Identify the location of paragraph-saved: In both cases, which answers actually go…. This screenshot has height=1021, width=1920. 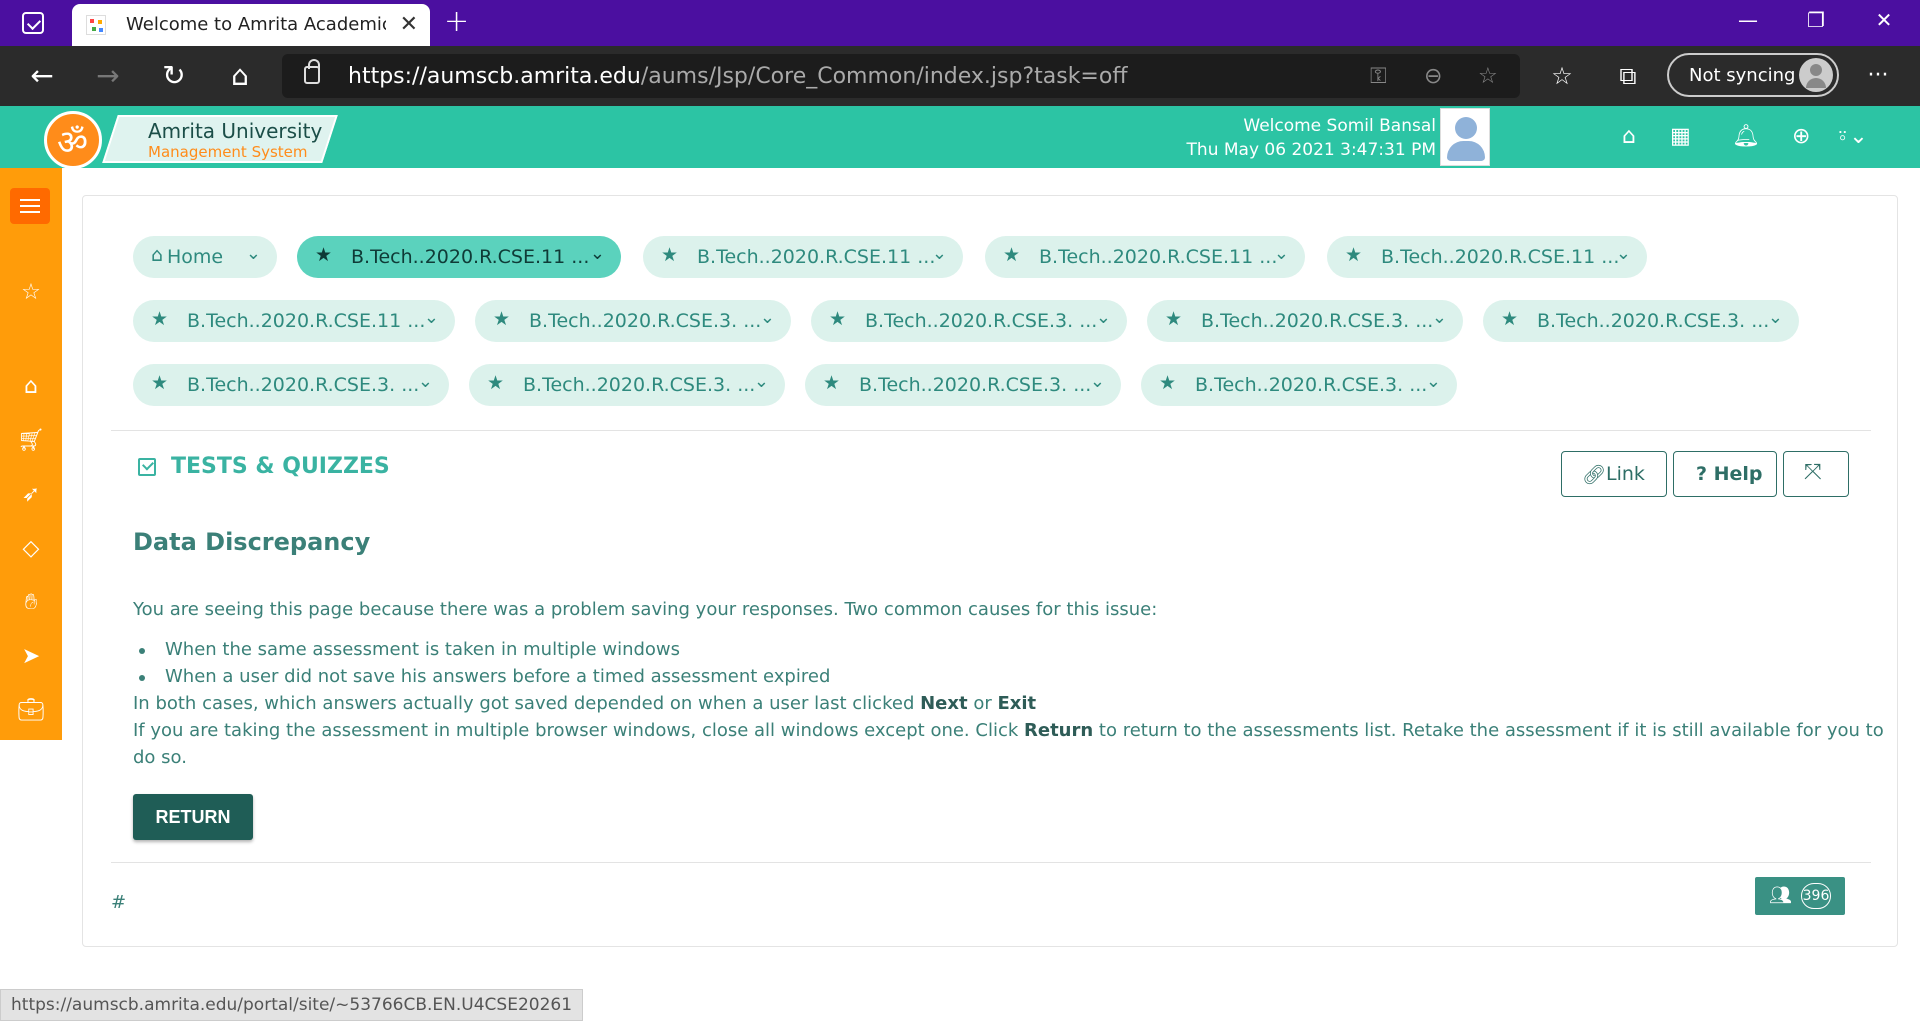
(585, 703).